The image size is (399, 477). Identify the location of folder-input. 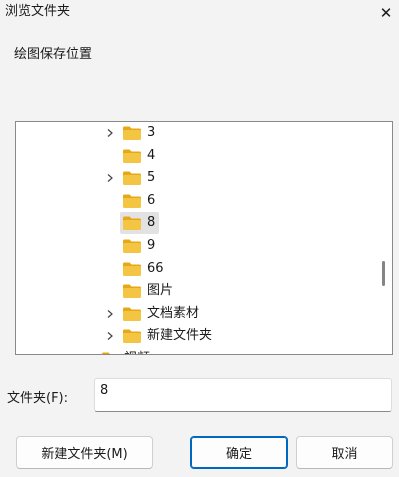
(243, 395).